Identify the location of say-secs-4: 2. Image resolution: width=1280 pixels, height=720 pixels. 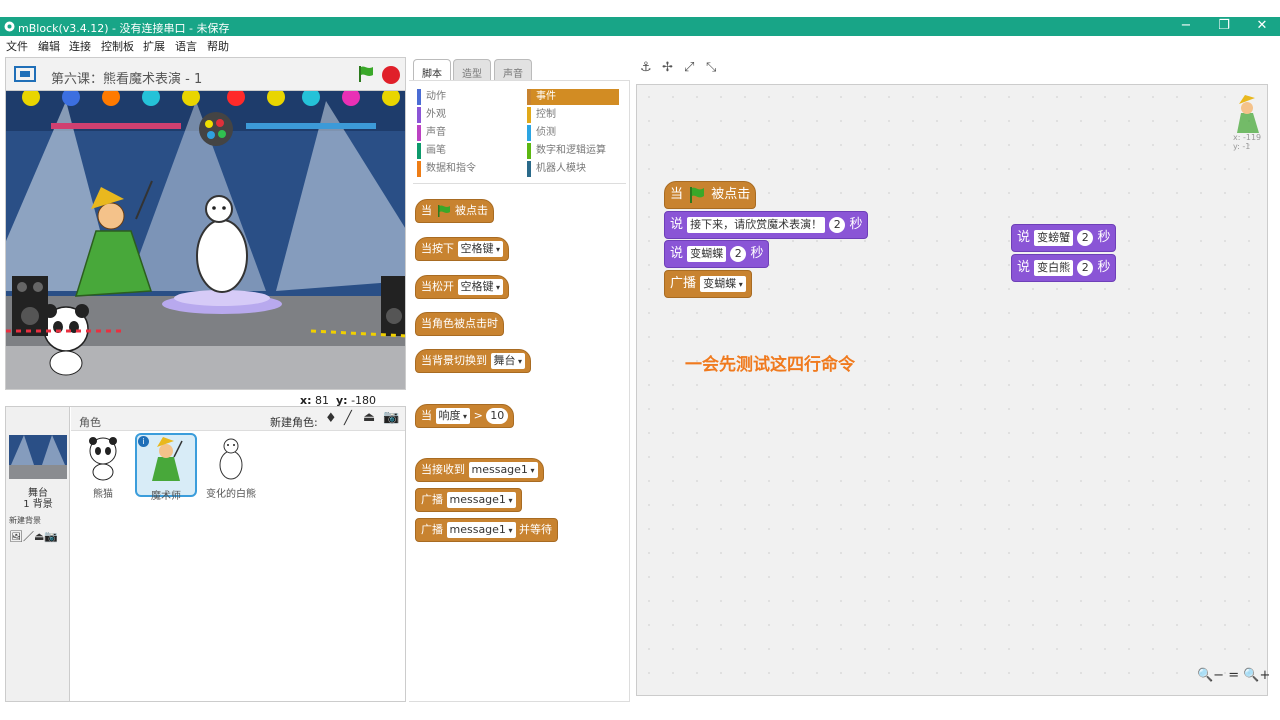
(1085, 267).